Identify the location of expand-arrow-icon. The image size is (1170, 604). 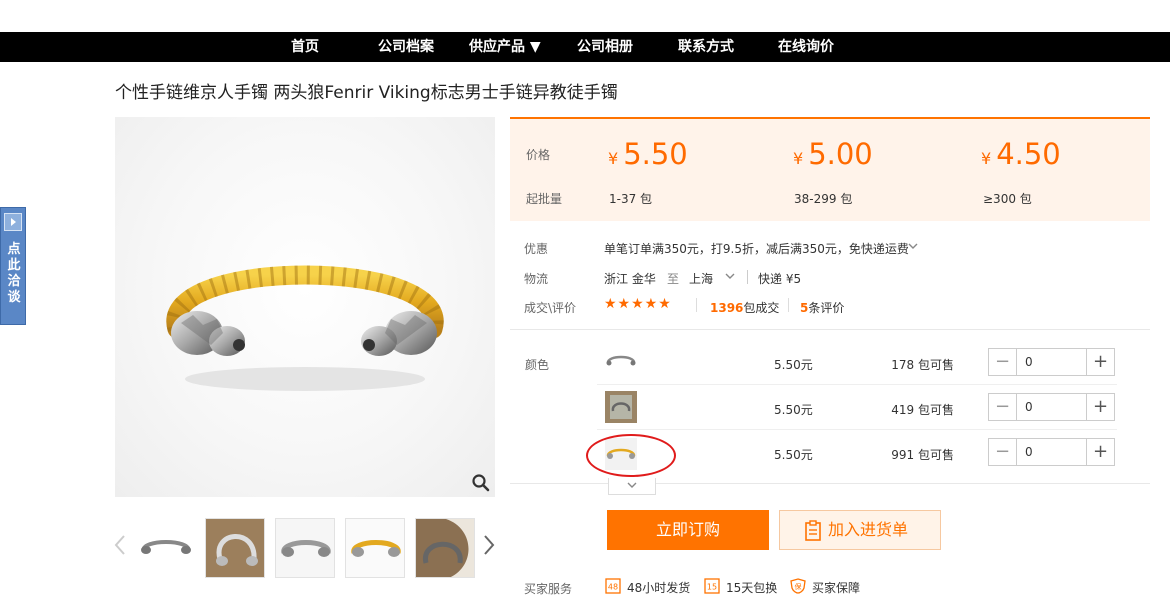
(13, 222).